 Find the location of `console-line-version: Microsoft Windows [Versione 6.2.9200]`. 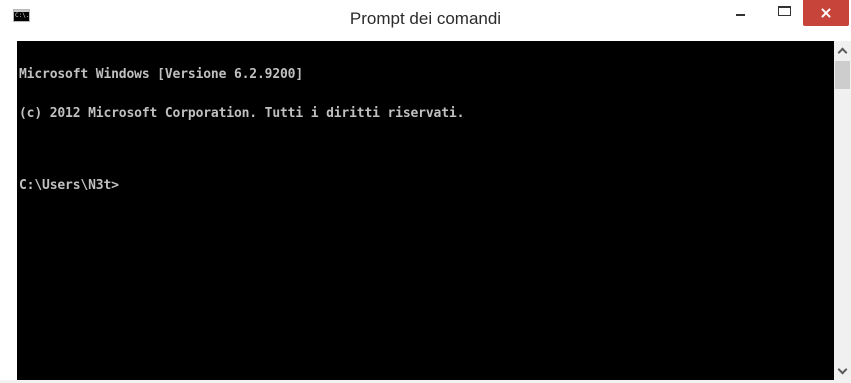

console-line-version: Microsoft Windows [Versione 6.2.9200] is located at coordinates (161, 74).